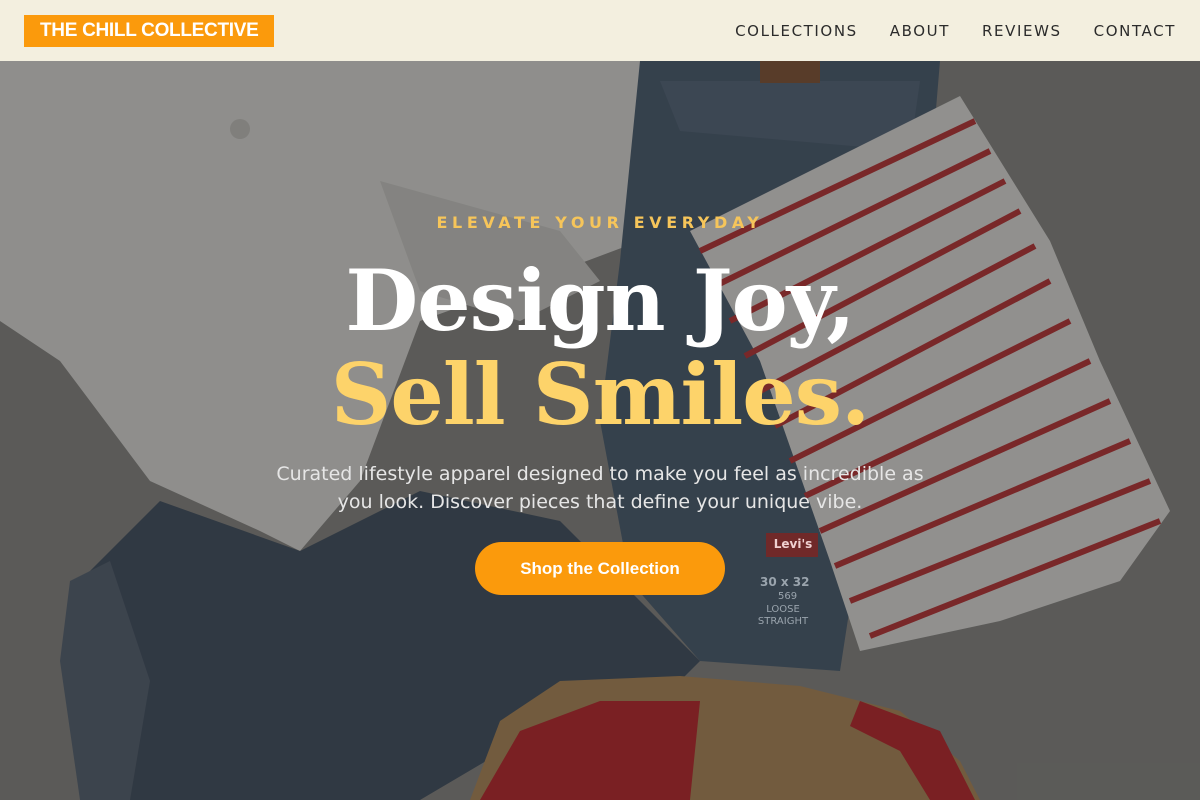  What do you see at coordinates (600, 222) in the screenshot?
I see `hero-eyebrow: ELEVATE YOUR EVERYDAY` at bounding box center [600, 222].